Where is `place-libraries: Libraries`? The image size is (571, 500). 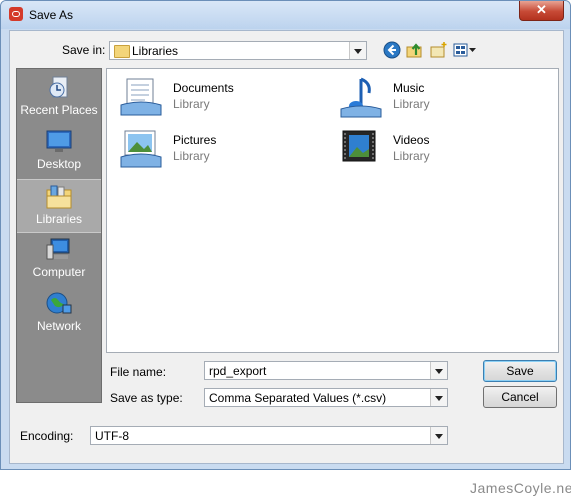 place-libraries: Libraries is located at coordinates (59, 206).